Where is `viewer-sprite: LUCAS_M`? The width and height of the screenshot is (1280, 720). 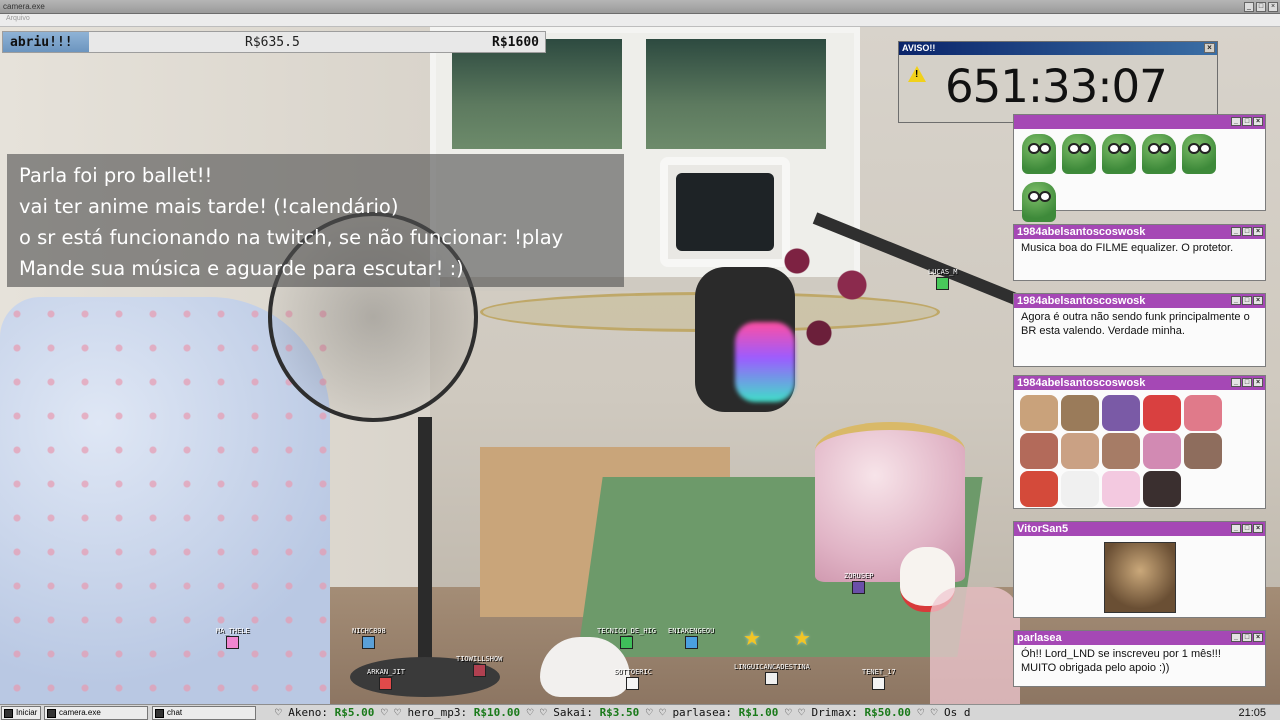 viewer-sprite: LUCAS_M is located at coordinates (943, 279).